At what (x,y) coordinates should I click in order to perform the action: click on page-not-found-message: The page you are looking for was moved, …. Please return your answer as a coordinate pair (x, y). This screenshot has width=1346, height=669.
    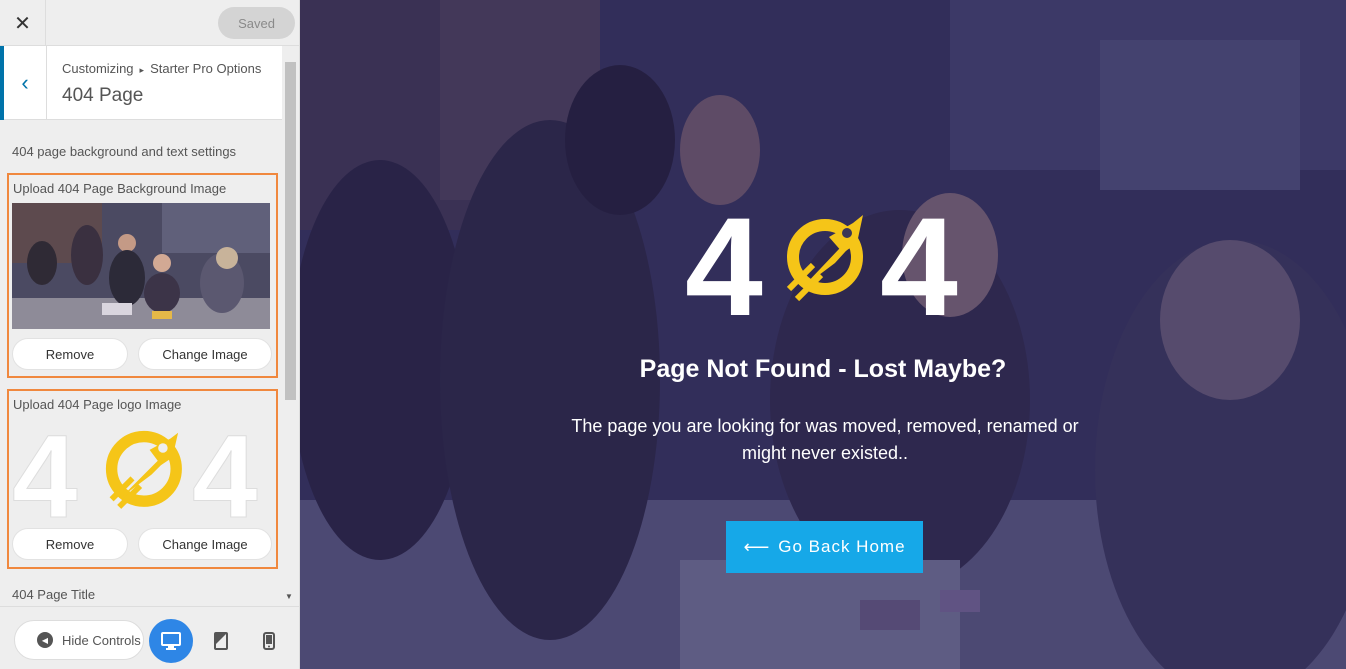
    Looking at the image, I should click on (825, 439).